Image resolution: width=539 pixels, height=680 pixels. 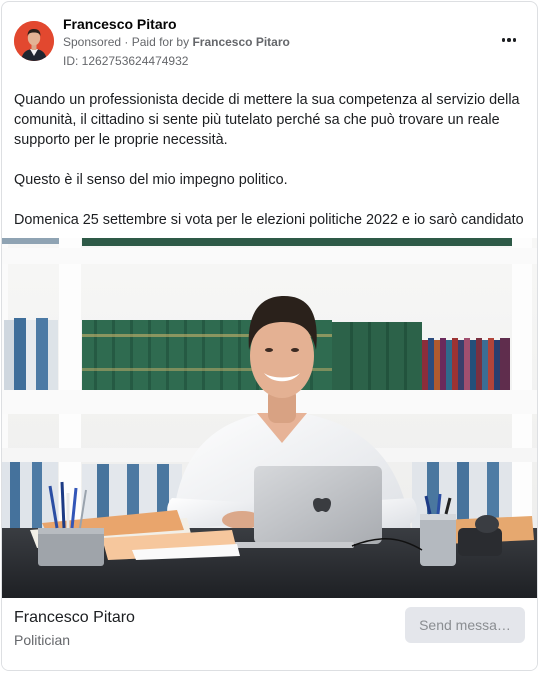 I want to click on sponsored-meta: Sponsored · Paid for by Francesco Pitaro, so click(x=176, y=42).